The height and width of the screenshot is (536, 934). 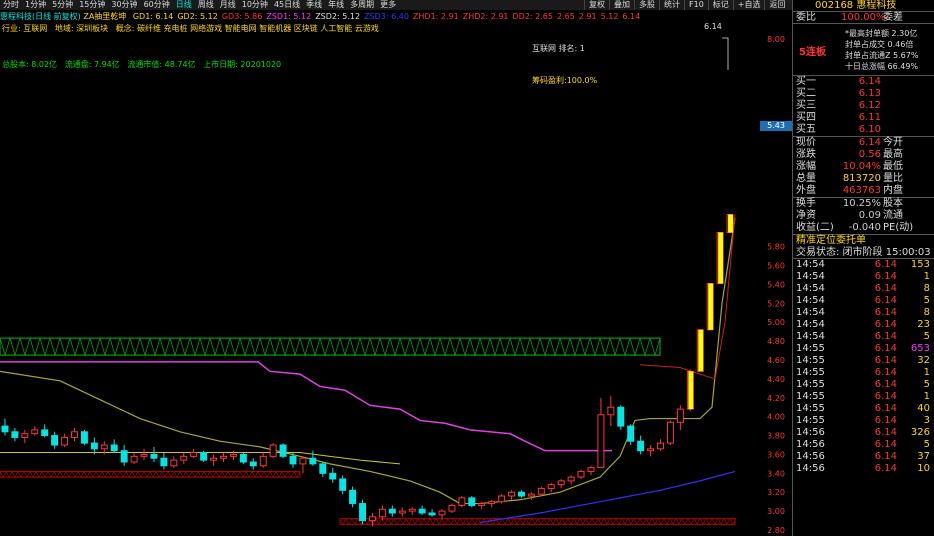 I want to click on period-tab: 60分钟, so click(x=157, y=5).